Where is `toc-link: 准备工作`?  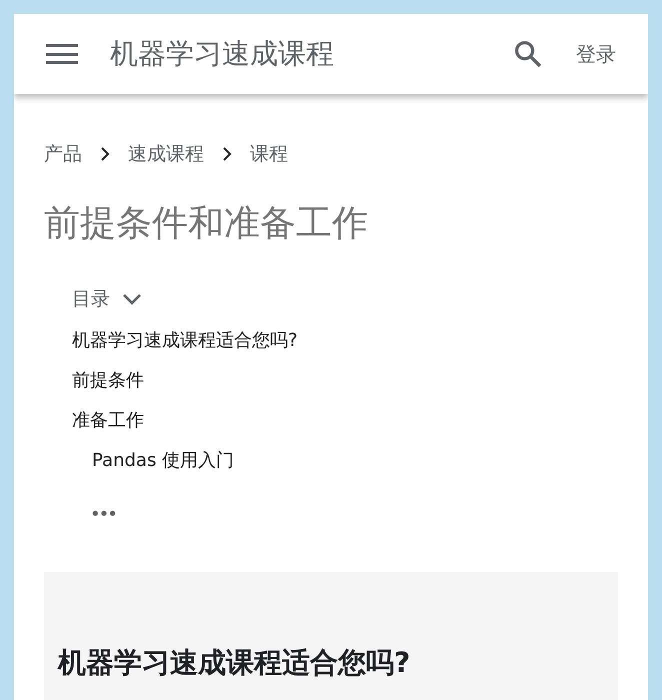
toc-link: 准备工作 is located at coordinates (108, 421).